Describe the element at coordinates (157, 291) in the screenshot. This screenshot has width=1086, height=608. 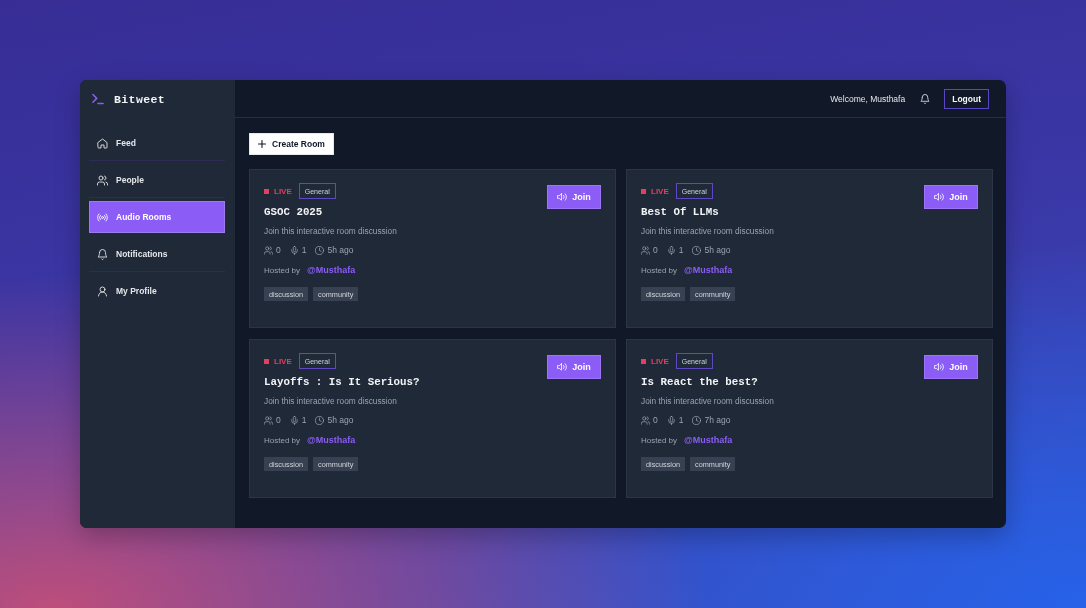
I see `sidebar-item: My Profile` at that location.